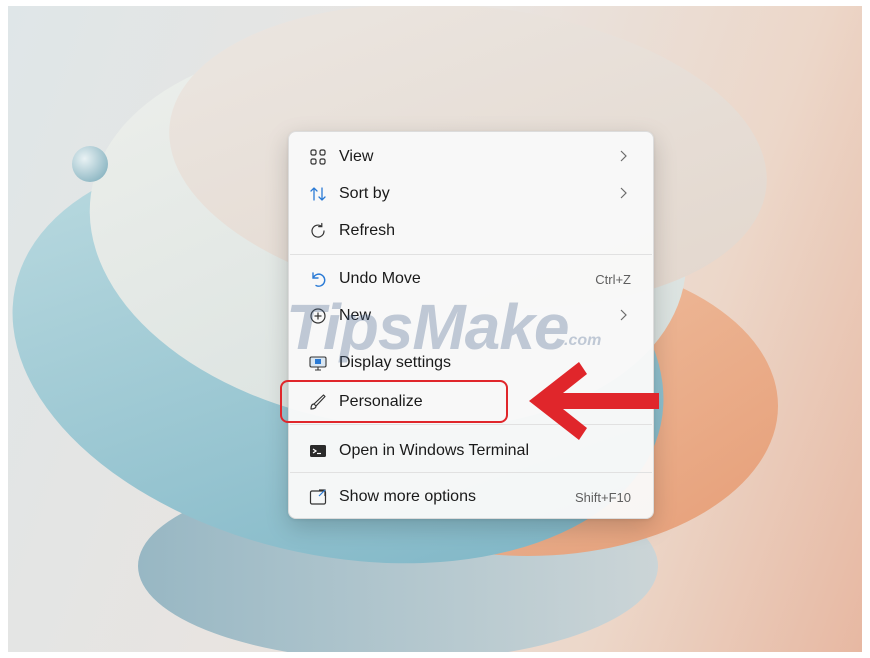 This screenshot has height=658, width=870. Describe the element at coordinates (394, 401) in the screenshot. I see `highlight-box` at that location.